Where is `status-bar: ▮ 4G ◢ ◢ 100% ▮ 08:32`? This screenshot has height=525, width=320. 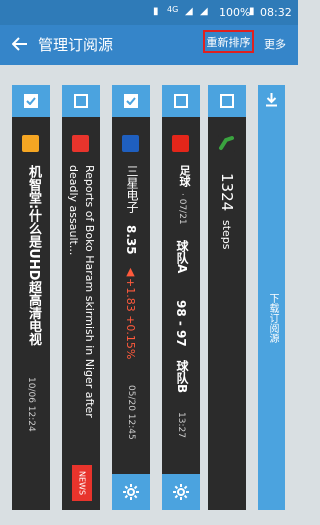 status-bar: ▮ 4G ◢ ◢ 100% ▮ 08:32 is located at coordinates (149, 12).